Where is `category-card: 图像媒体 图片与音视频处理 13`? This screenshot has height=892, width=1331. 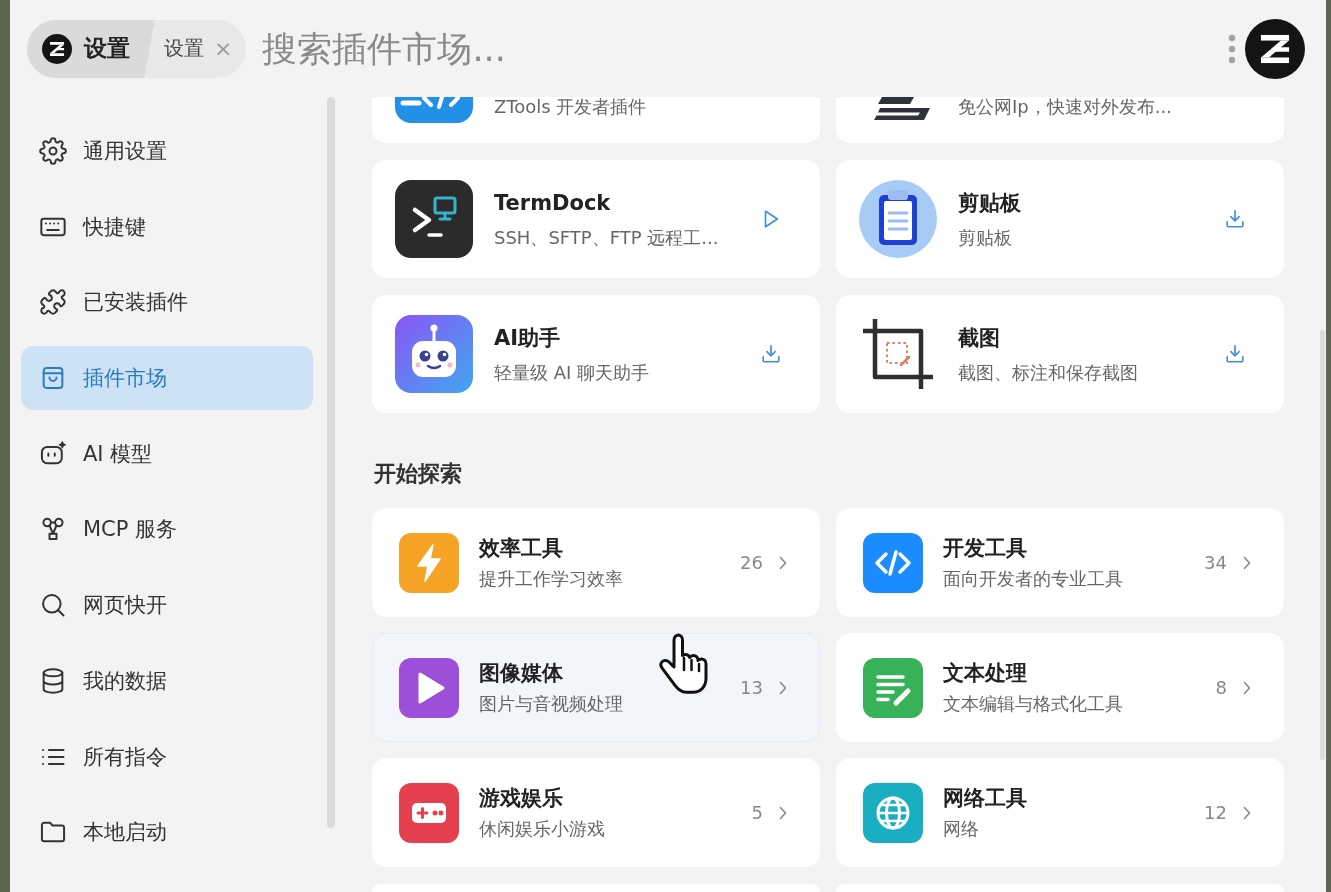
category-card: 图像媒体 图片与音视频处理 13 is located at coordinates (596, 687).